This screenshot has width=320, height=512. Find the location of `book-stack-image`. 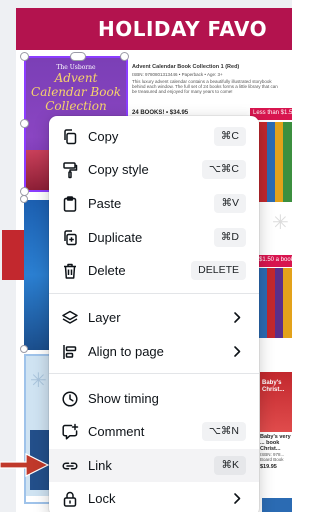

book-stack-image is located at coordinates (275, 162).